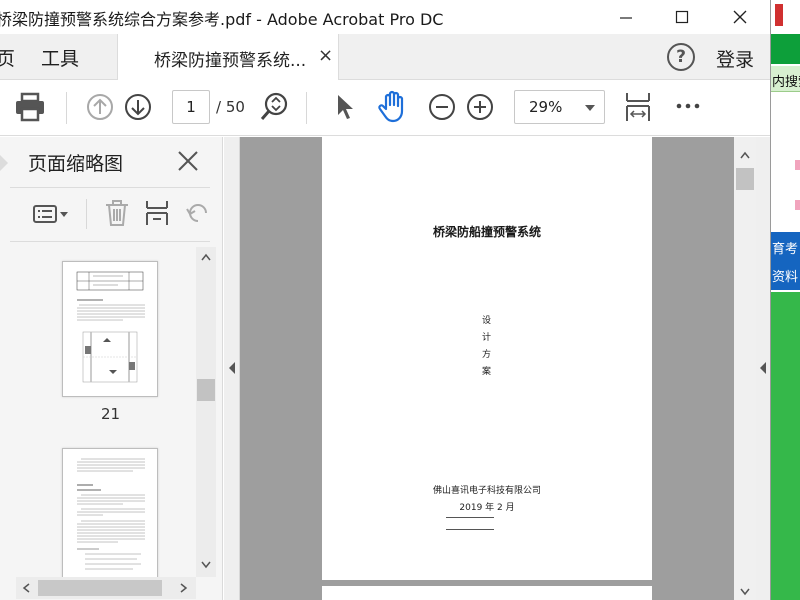 This screenshot has height=600, width=800. Describe the element at coordinates (138, 107) in the screenshot. I see `next-page-icon` at that location.